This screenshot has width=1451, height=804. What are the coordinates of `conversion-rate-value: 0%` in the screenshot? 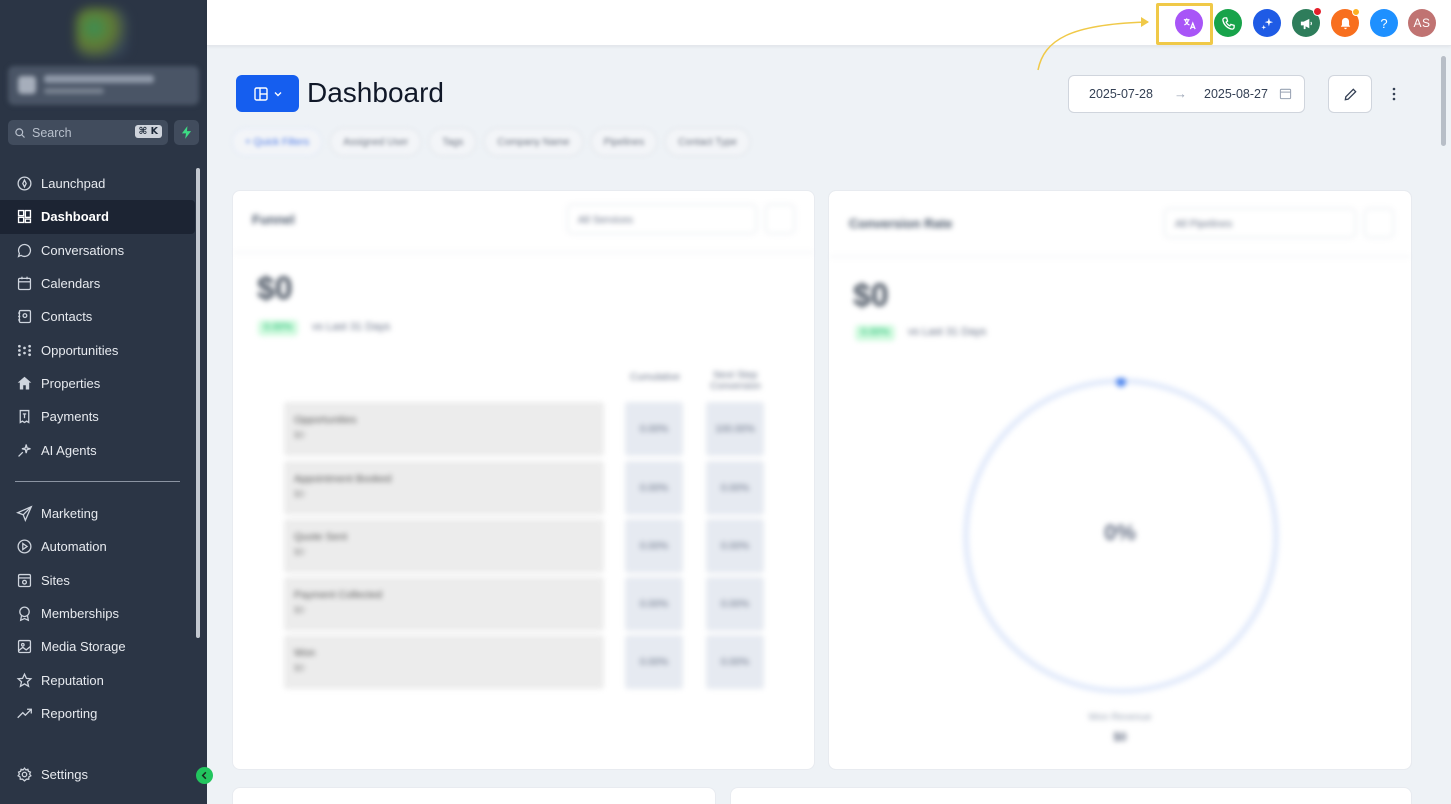 It's located at (1120, 532).